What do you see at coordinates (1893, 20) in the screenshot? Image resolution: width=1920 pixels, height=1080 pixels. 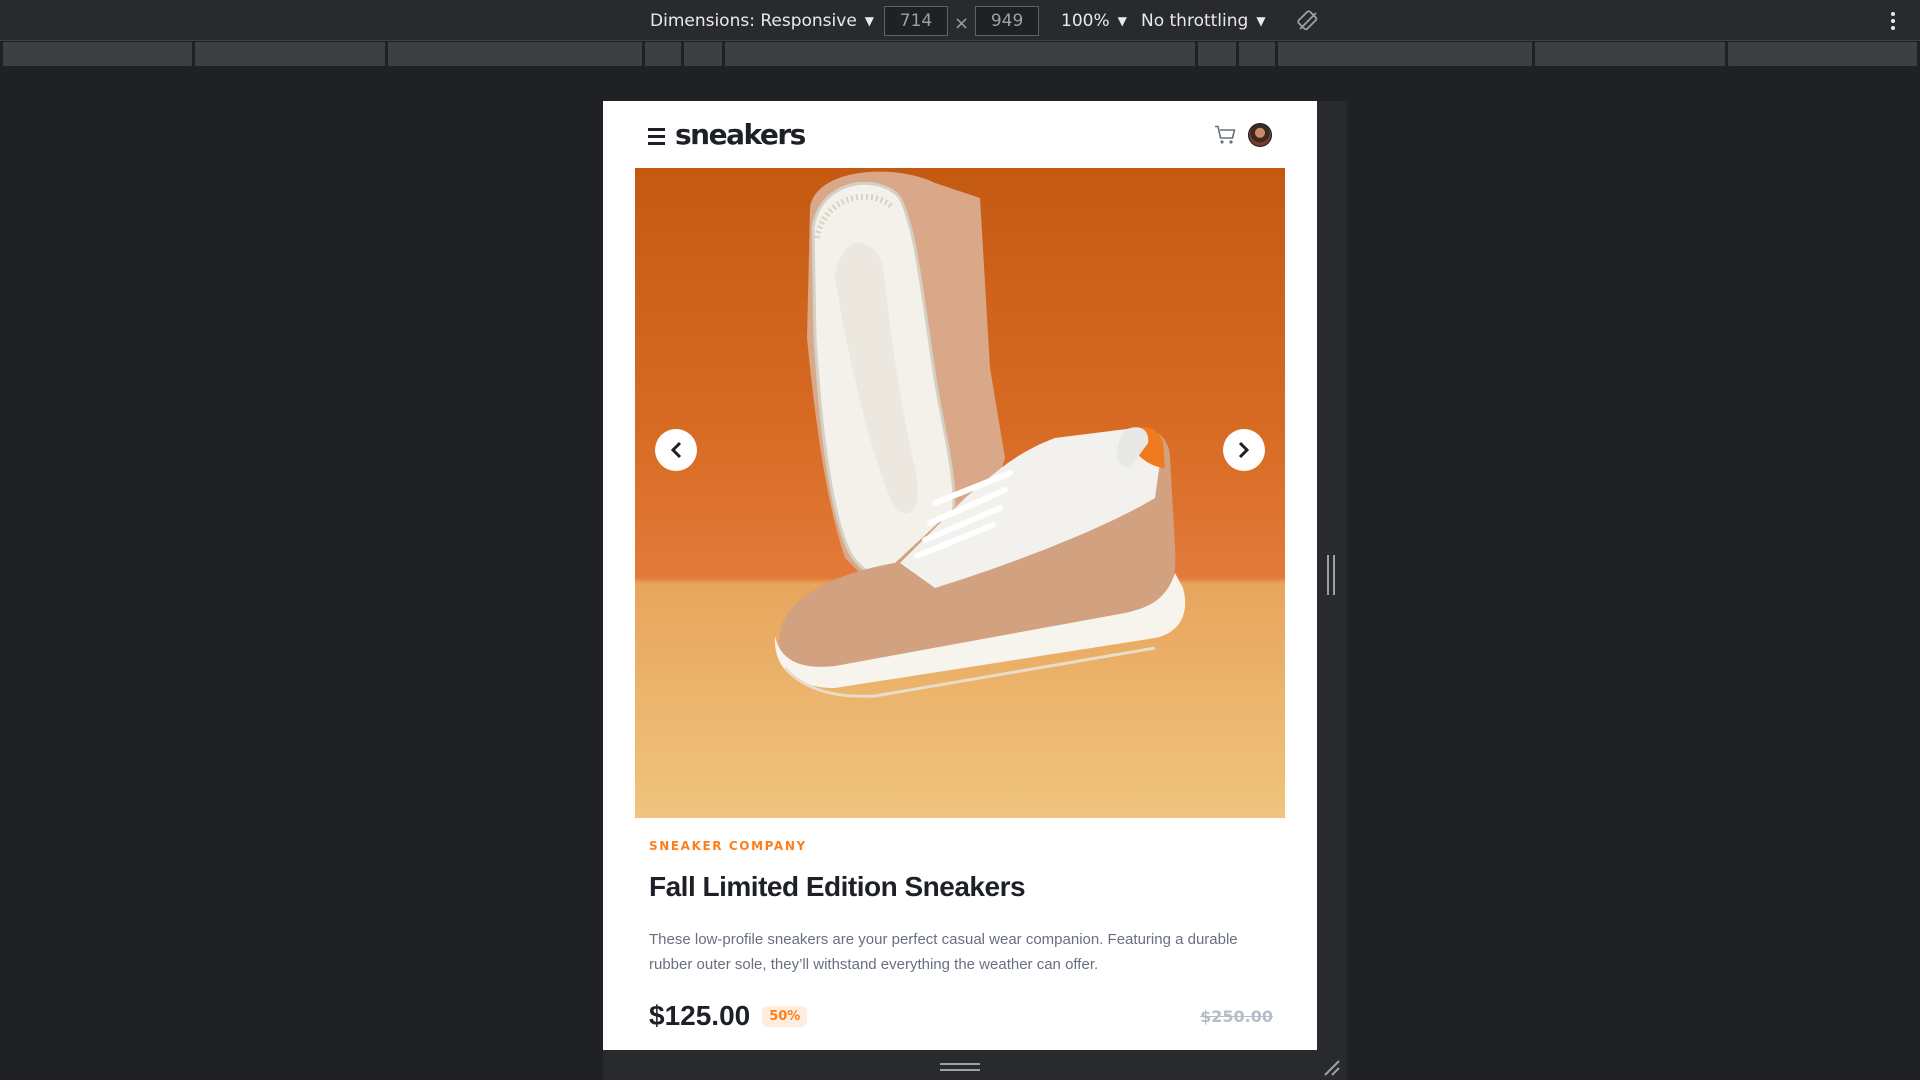 I see `more-vertical-icon` at bounding box center [1893, 20].